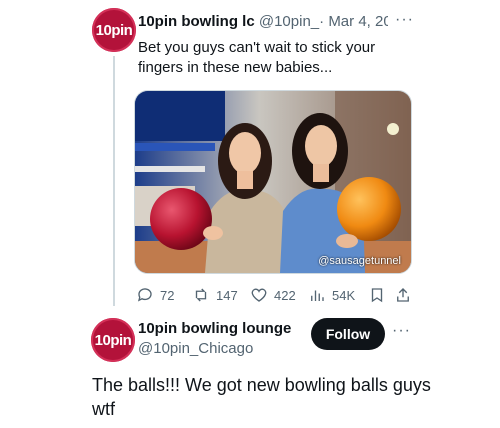  What do you see at coordinates (167, 295) in the screenshot?
I see `reply-count: 72` at bounding box center [167, 295].